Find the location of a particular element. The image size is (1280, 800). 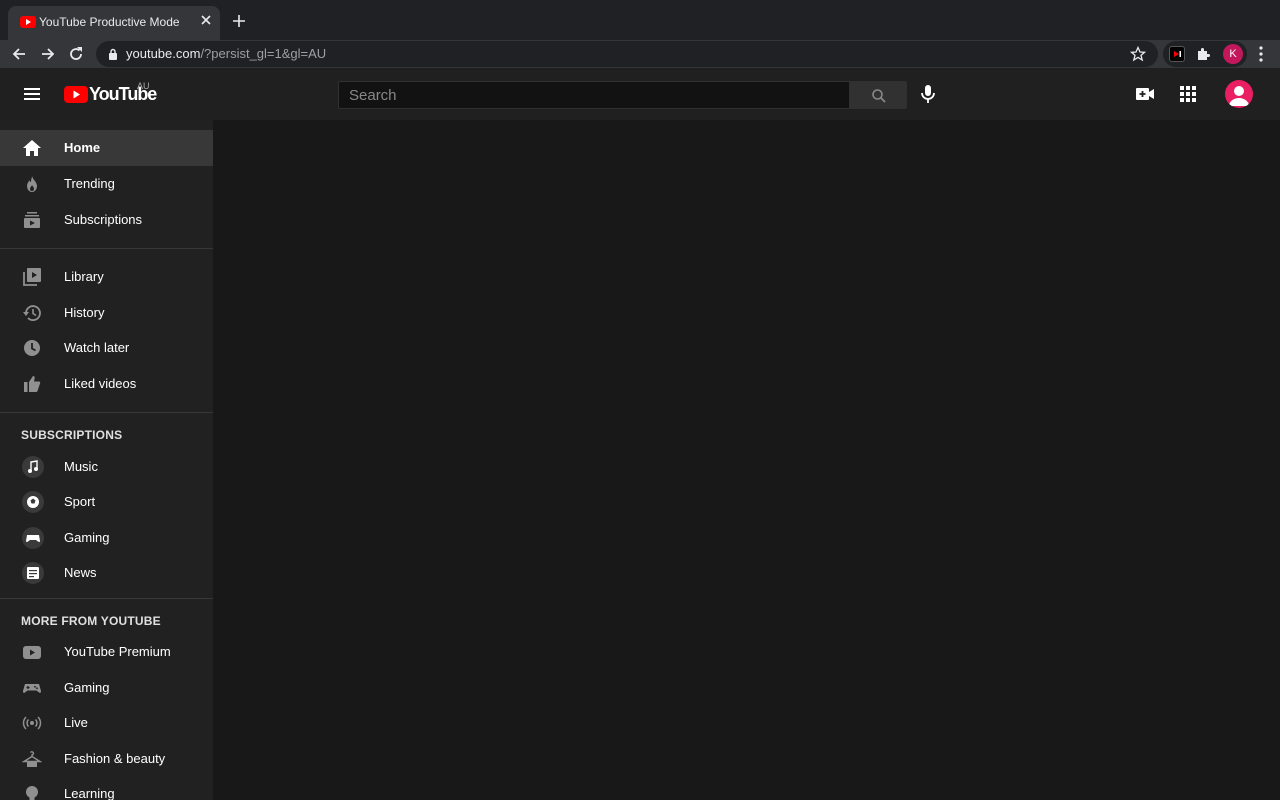

news-channel-avatar is located at coordinates (33, 573).